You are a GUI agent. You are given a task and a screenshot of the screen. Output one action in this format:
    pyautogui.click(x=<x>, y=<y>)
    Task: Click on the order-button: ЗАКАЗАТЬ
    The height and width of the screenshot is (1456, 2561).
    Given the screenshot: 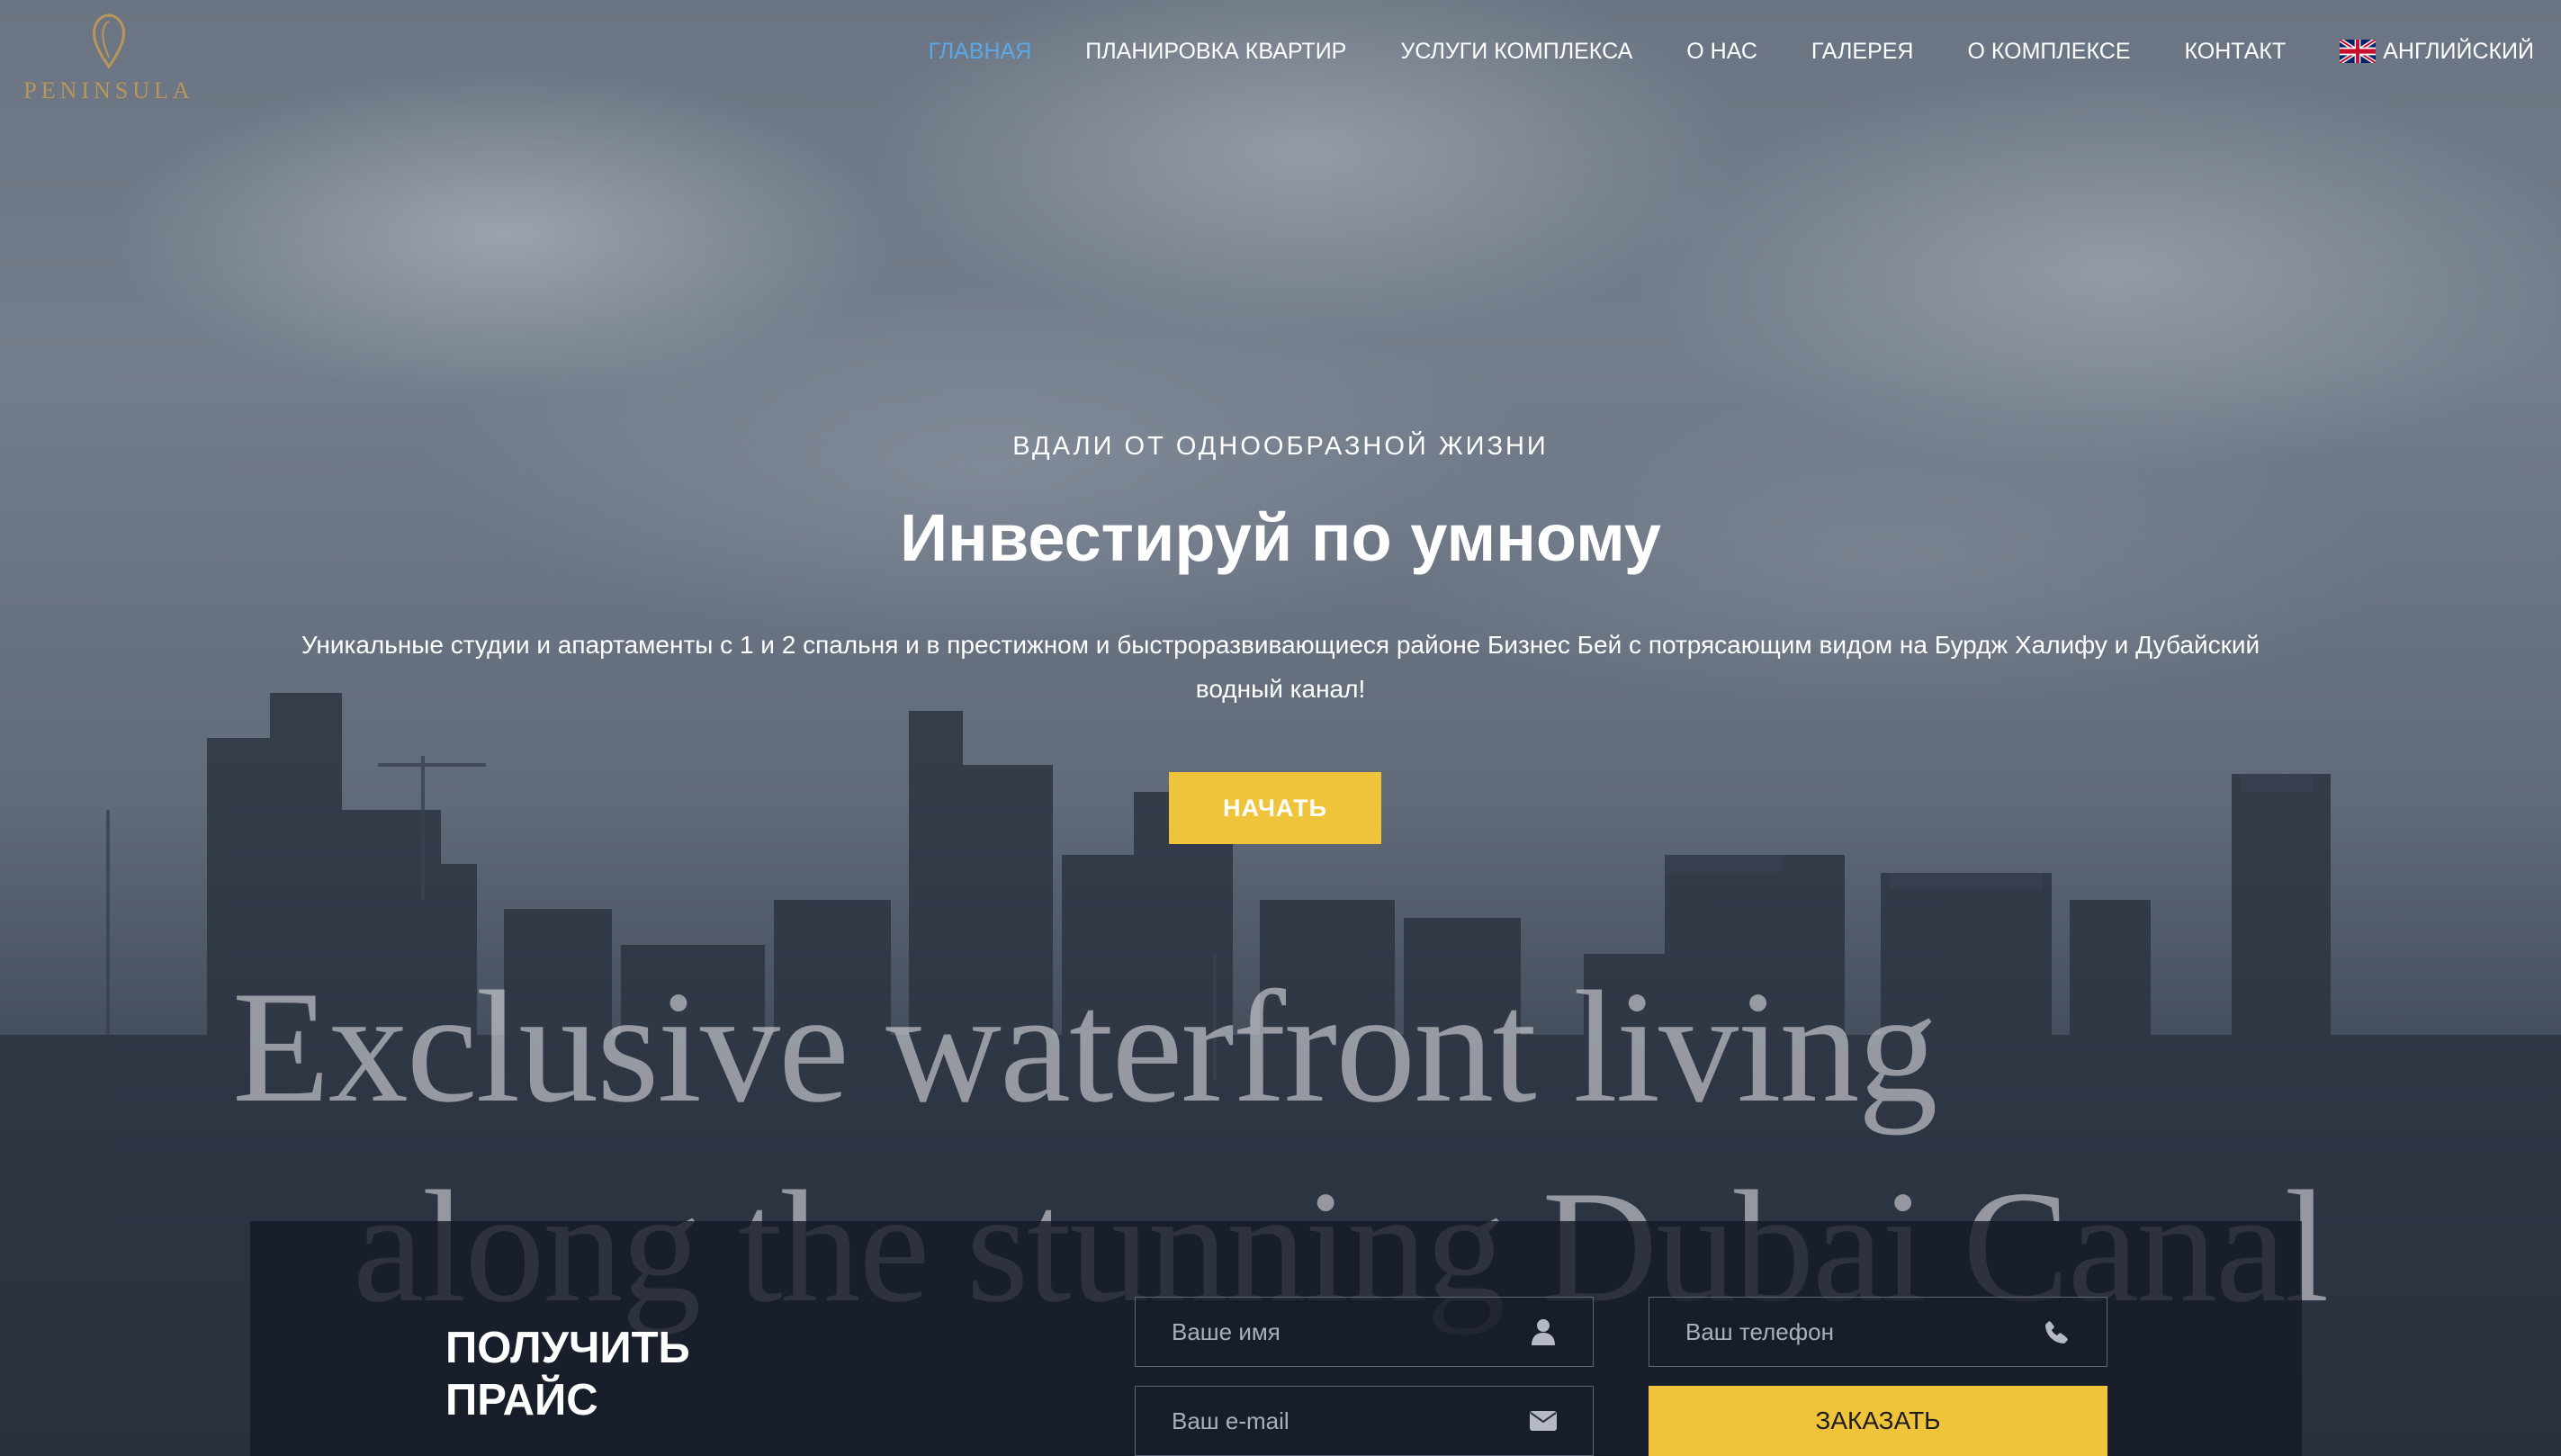 What is the action you would take?
    pyautogui.click(x=1878, y=1421)
    